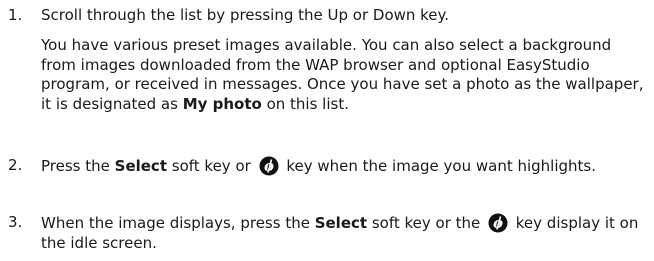 The image size is (654, 261). Describe the element at coordinates (178, 223) in the screenshot. I see `step-text-start: When the image displays, press the` at that location.